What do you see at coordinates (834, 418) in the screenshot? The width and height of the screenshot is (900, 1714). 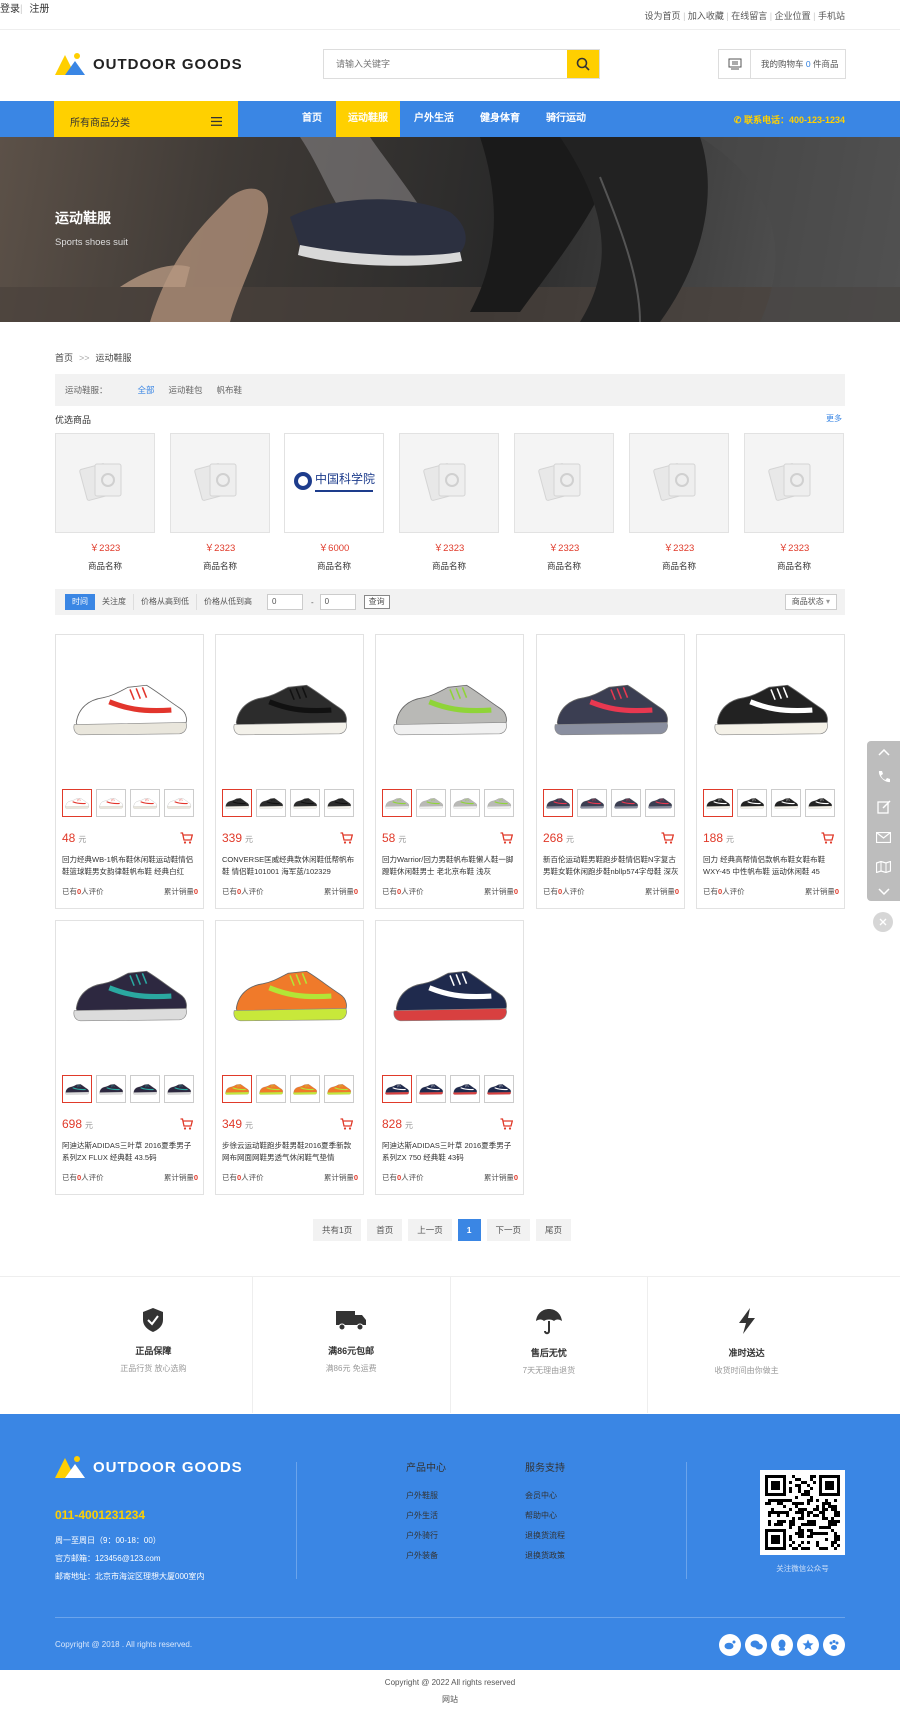 I see `more-link: 更多` at bounding box center [834, 418].